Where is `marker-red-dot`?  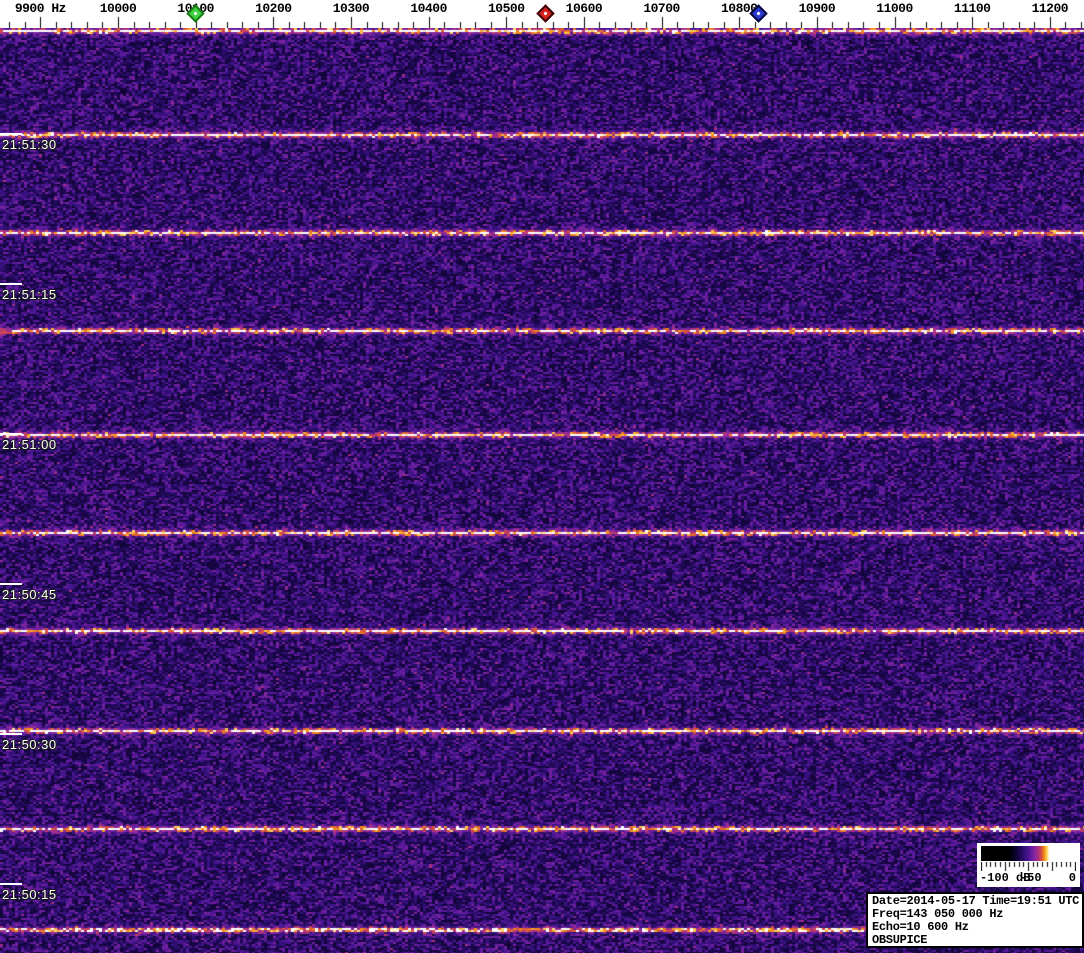 marker-red-dot is located at coordinates (545, 13).